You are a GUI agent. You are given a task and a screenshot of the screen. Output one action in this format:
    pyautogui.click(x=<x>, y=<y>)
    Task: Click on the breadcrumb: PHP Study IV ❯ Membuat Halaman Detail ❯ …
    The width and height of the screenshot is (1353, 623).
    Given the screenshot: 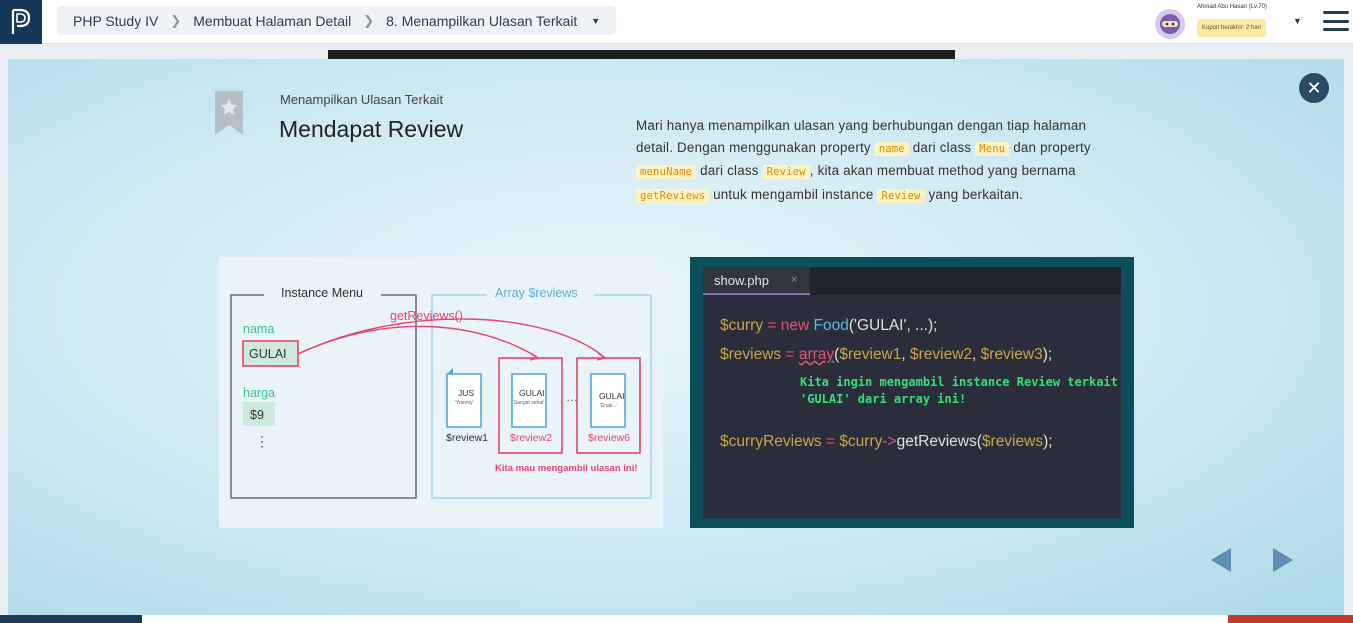 What is the action you would take?
    pyautogui.click(x=337, y=20)
    